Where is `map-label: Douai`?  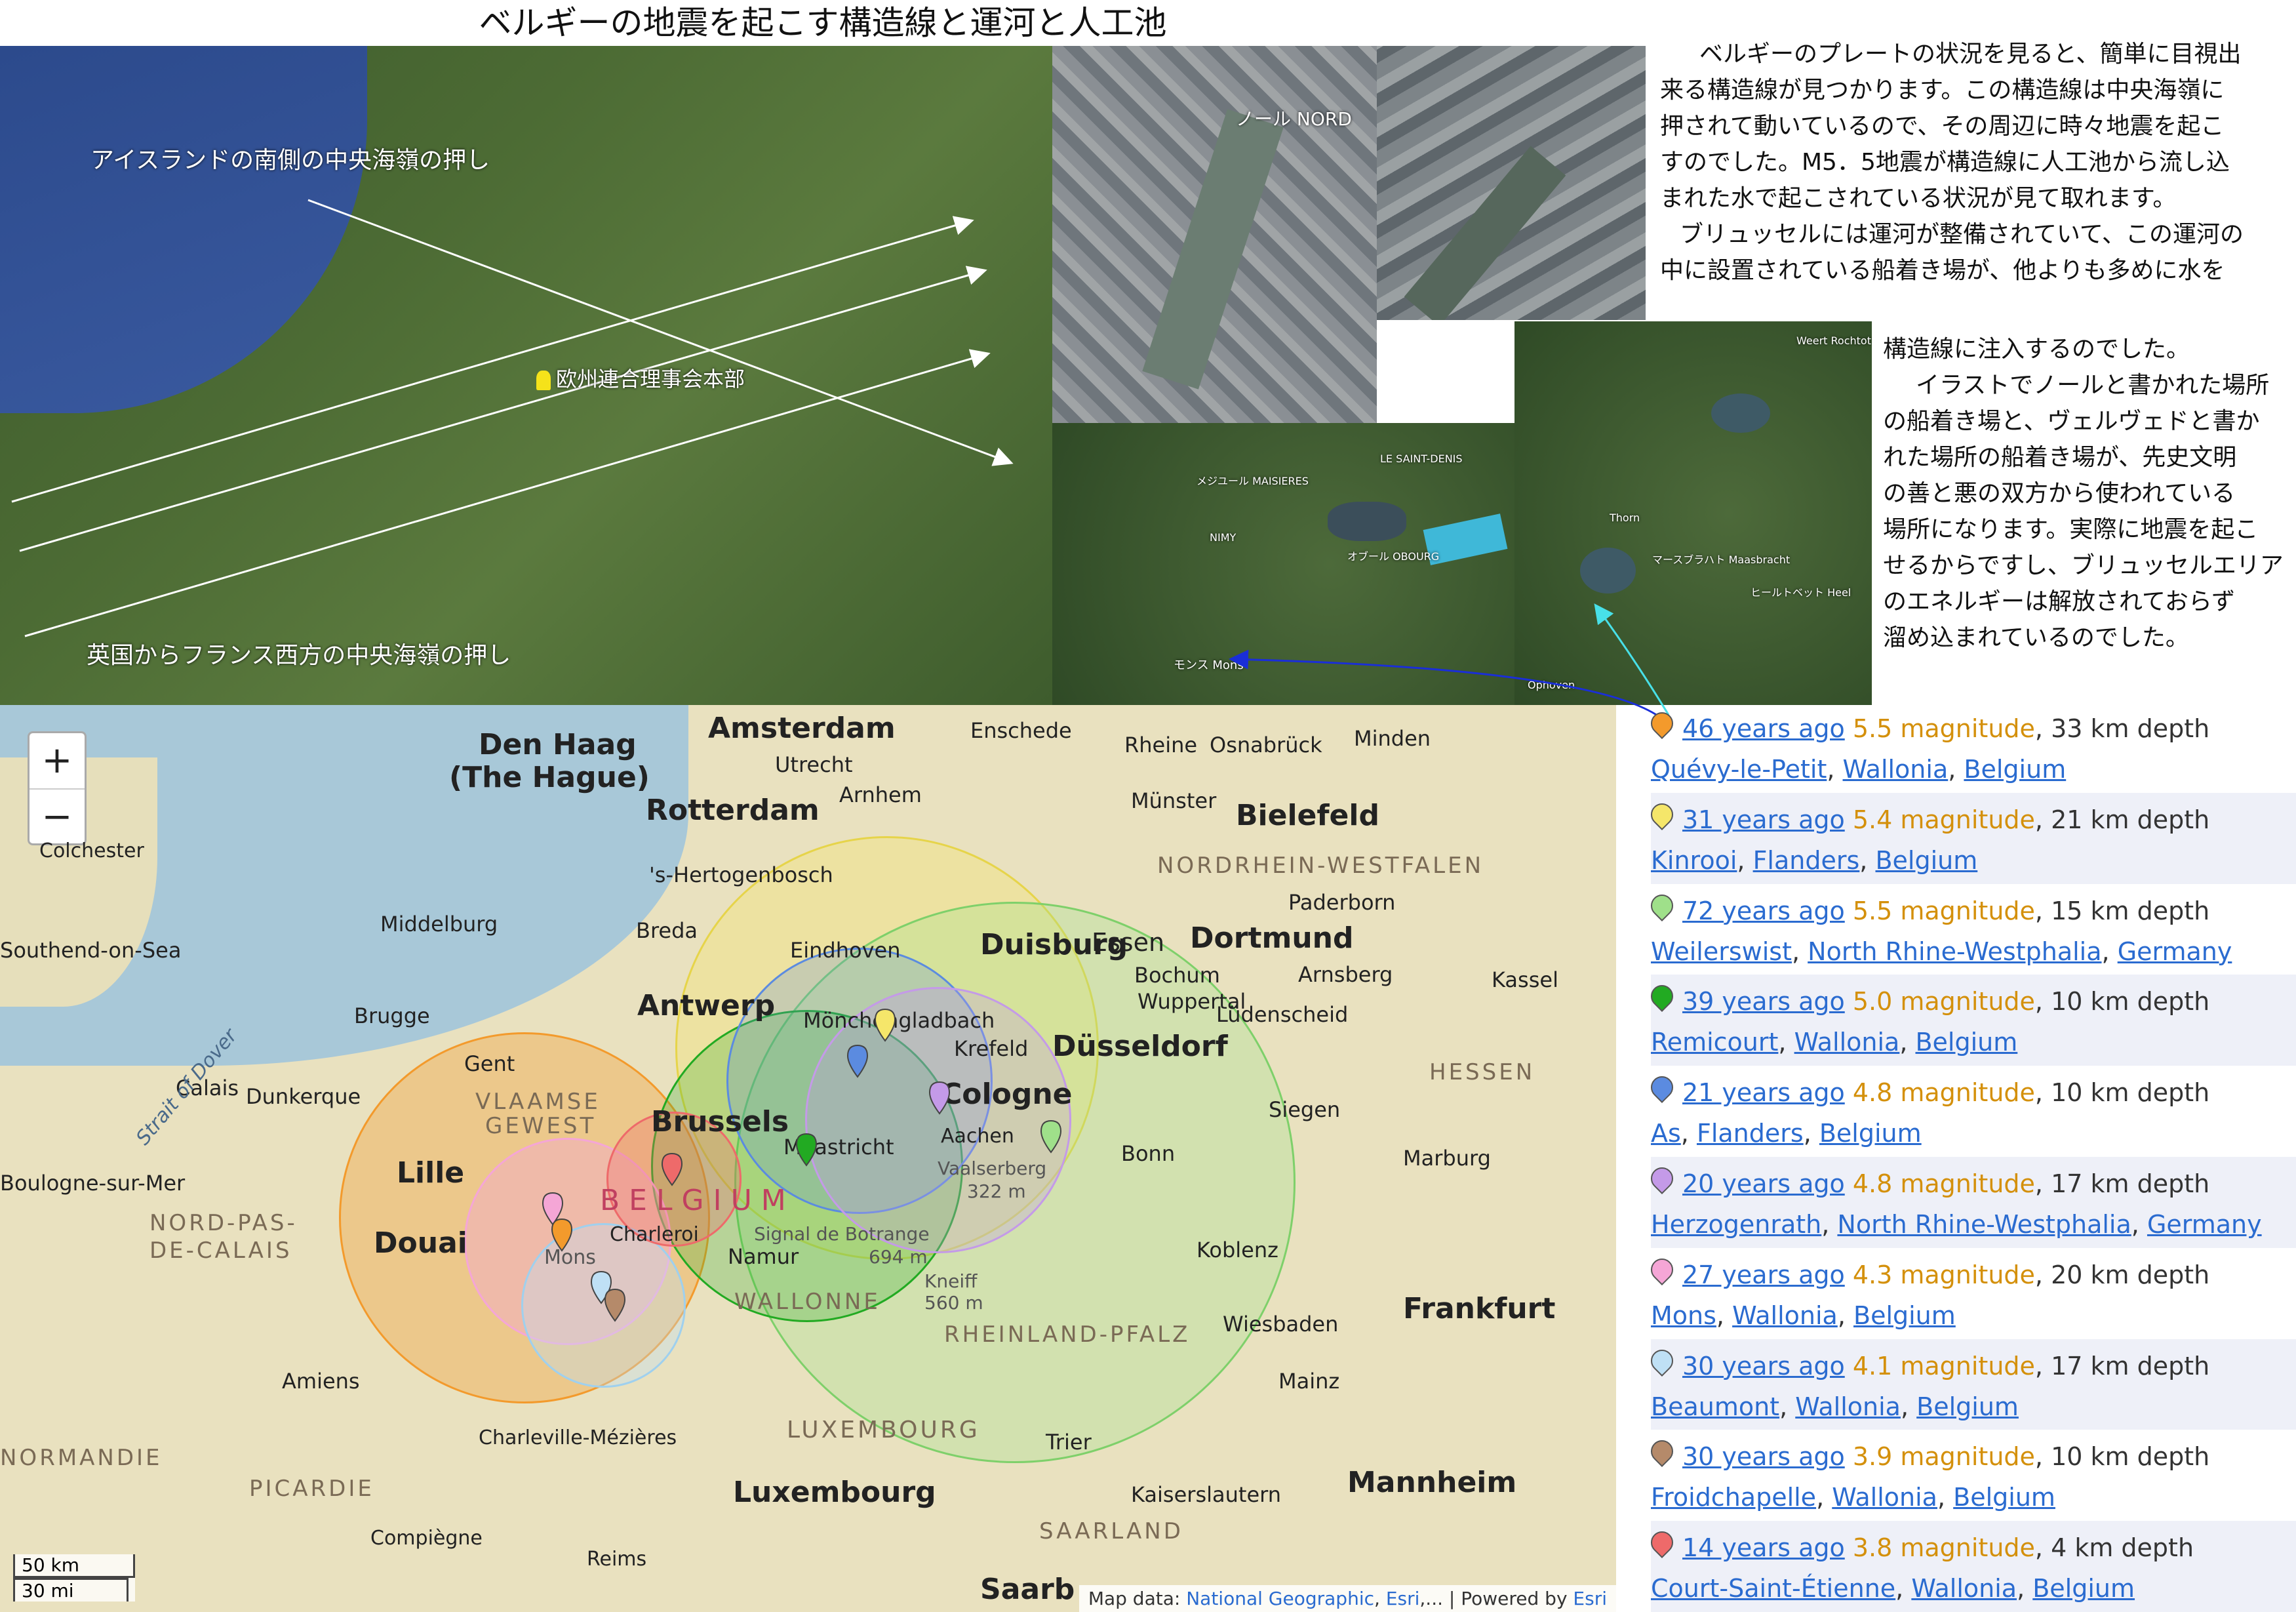
map-label: Douai is located at coordinates (420, 1243).